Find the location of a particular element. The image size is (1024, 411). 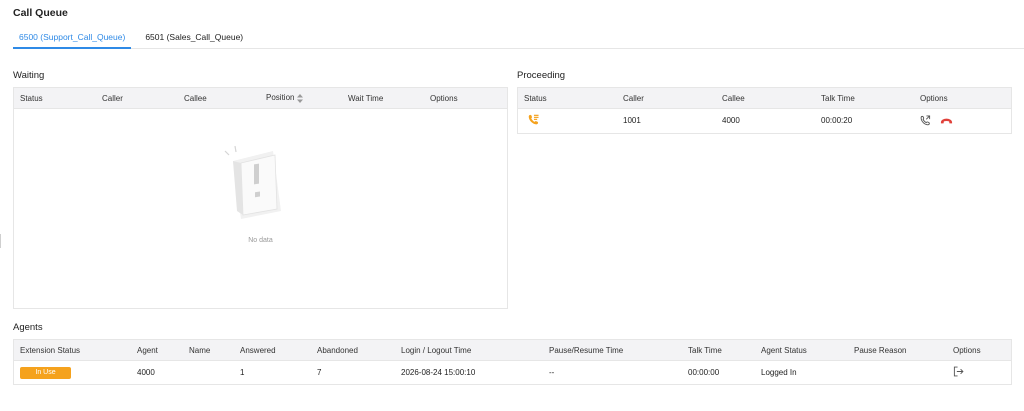

status-badge: In Use is located at coordinates (45, 372).